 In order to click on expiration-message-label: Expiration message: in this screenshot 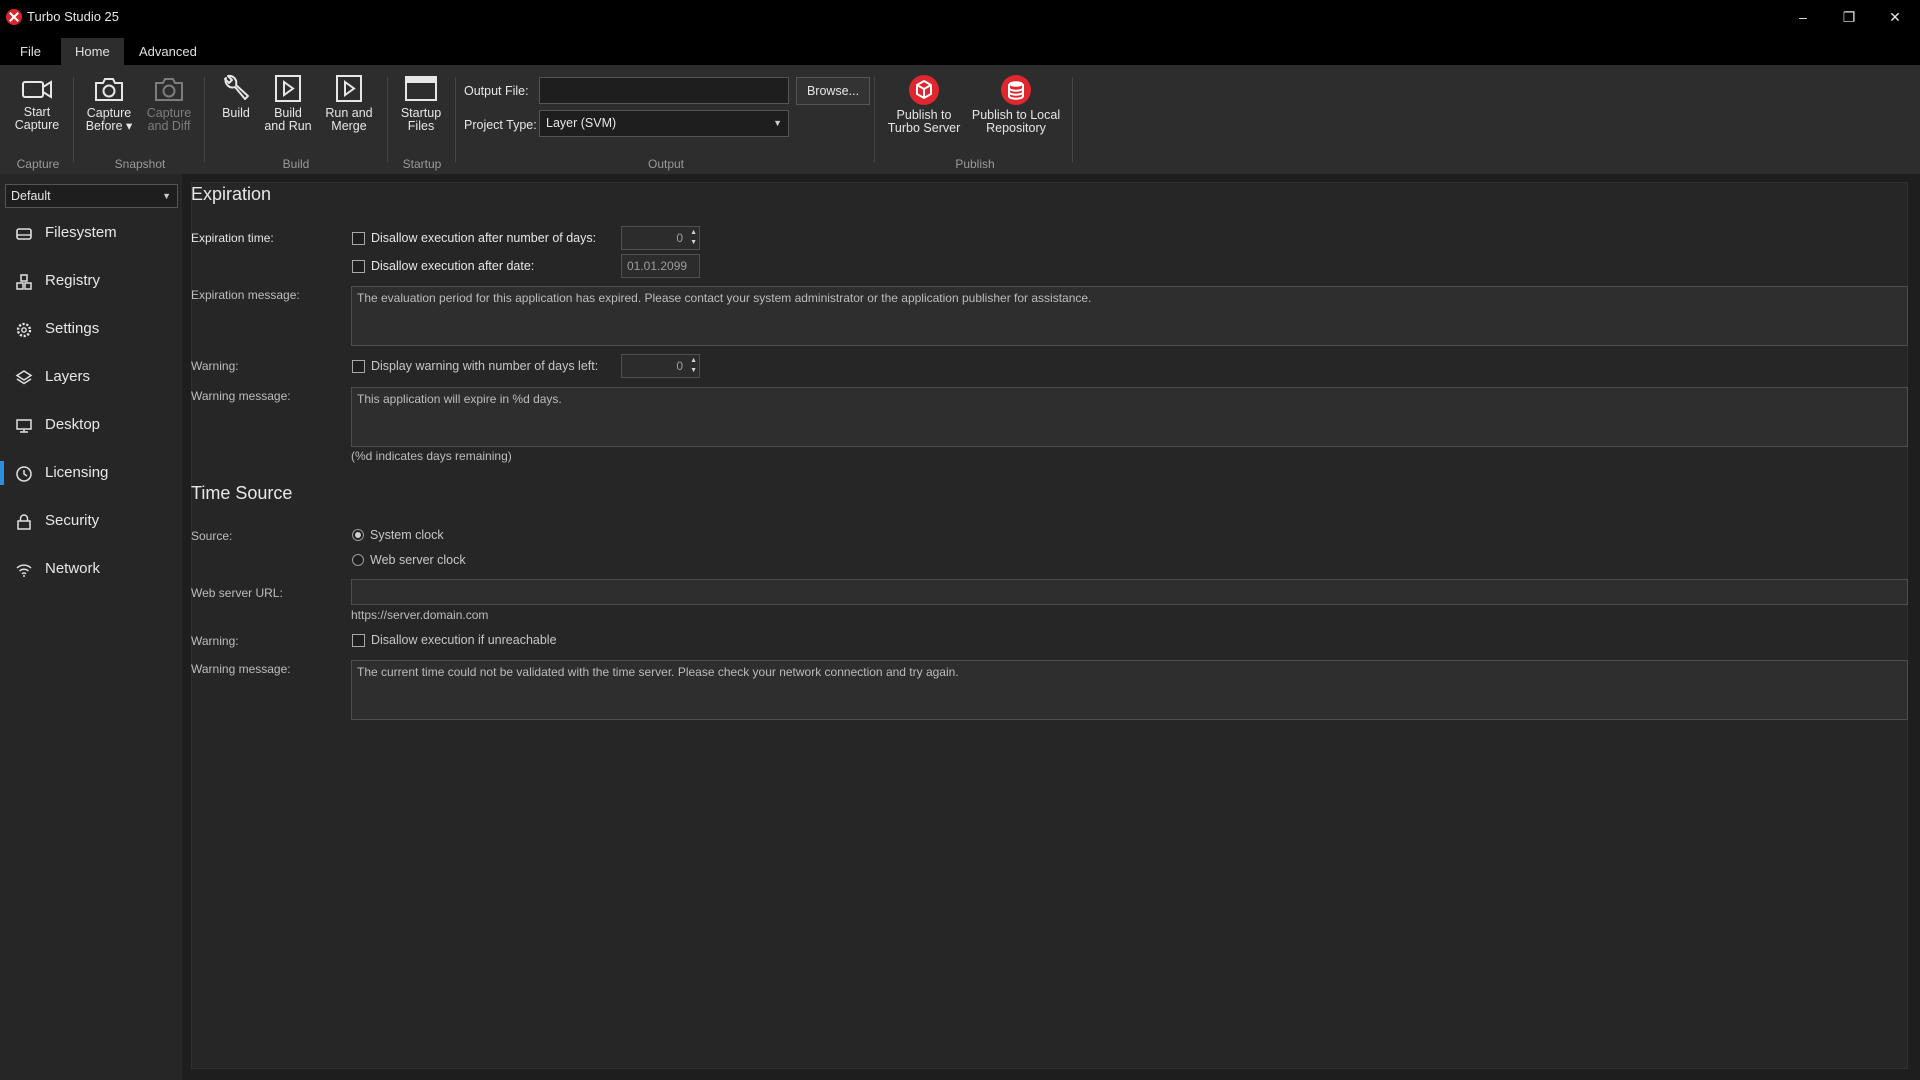, I will do `click(245, 295)`.